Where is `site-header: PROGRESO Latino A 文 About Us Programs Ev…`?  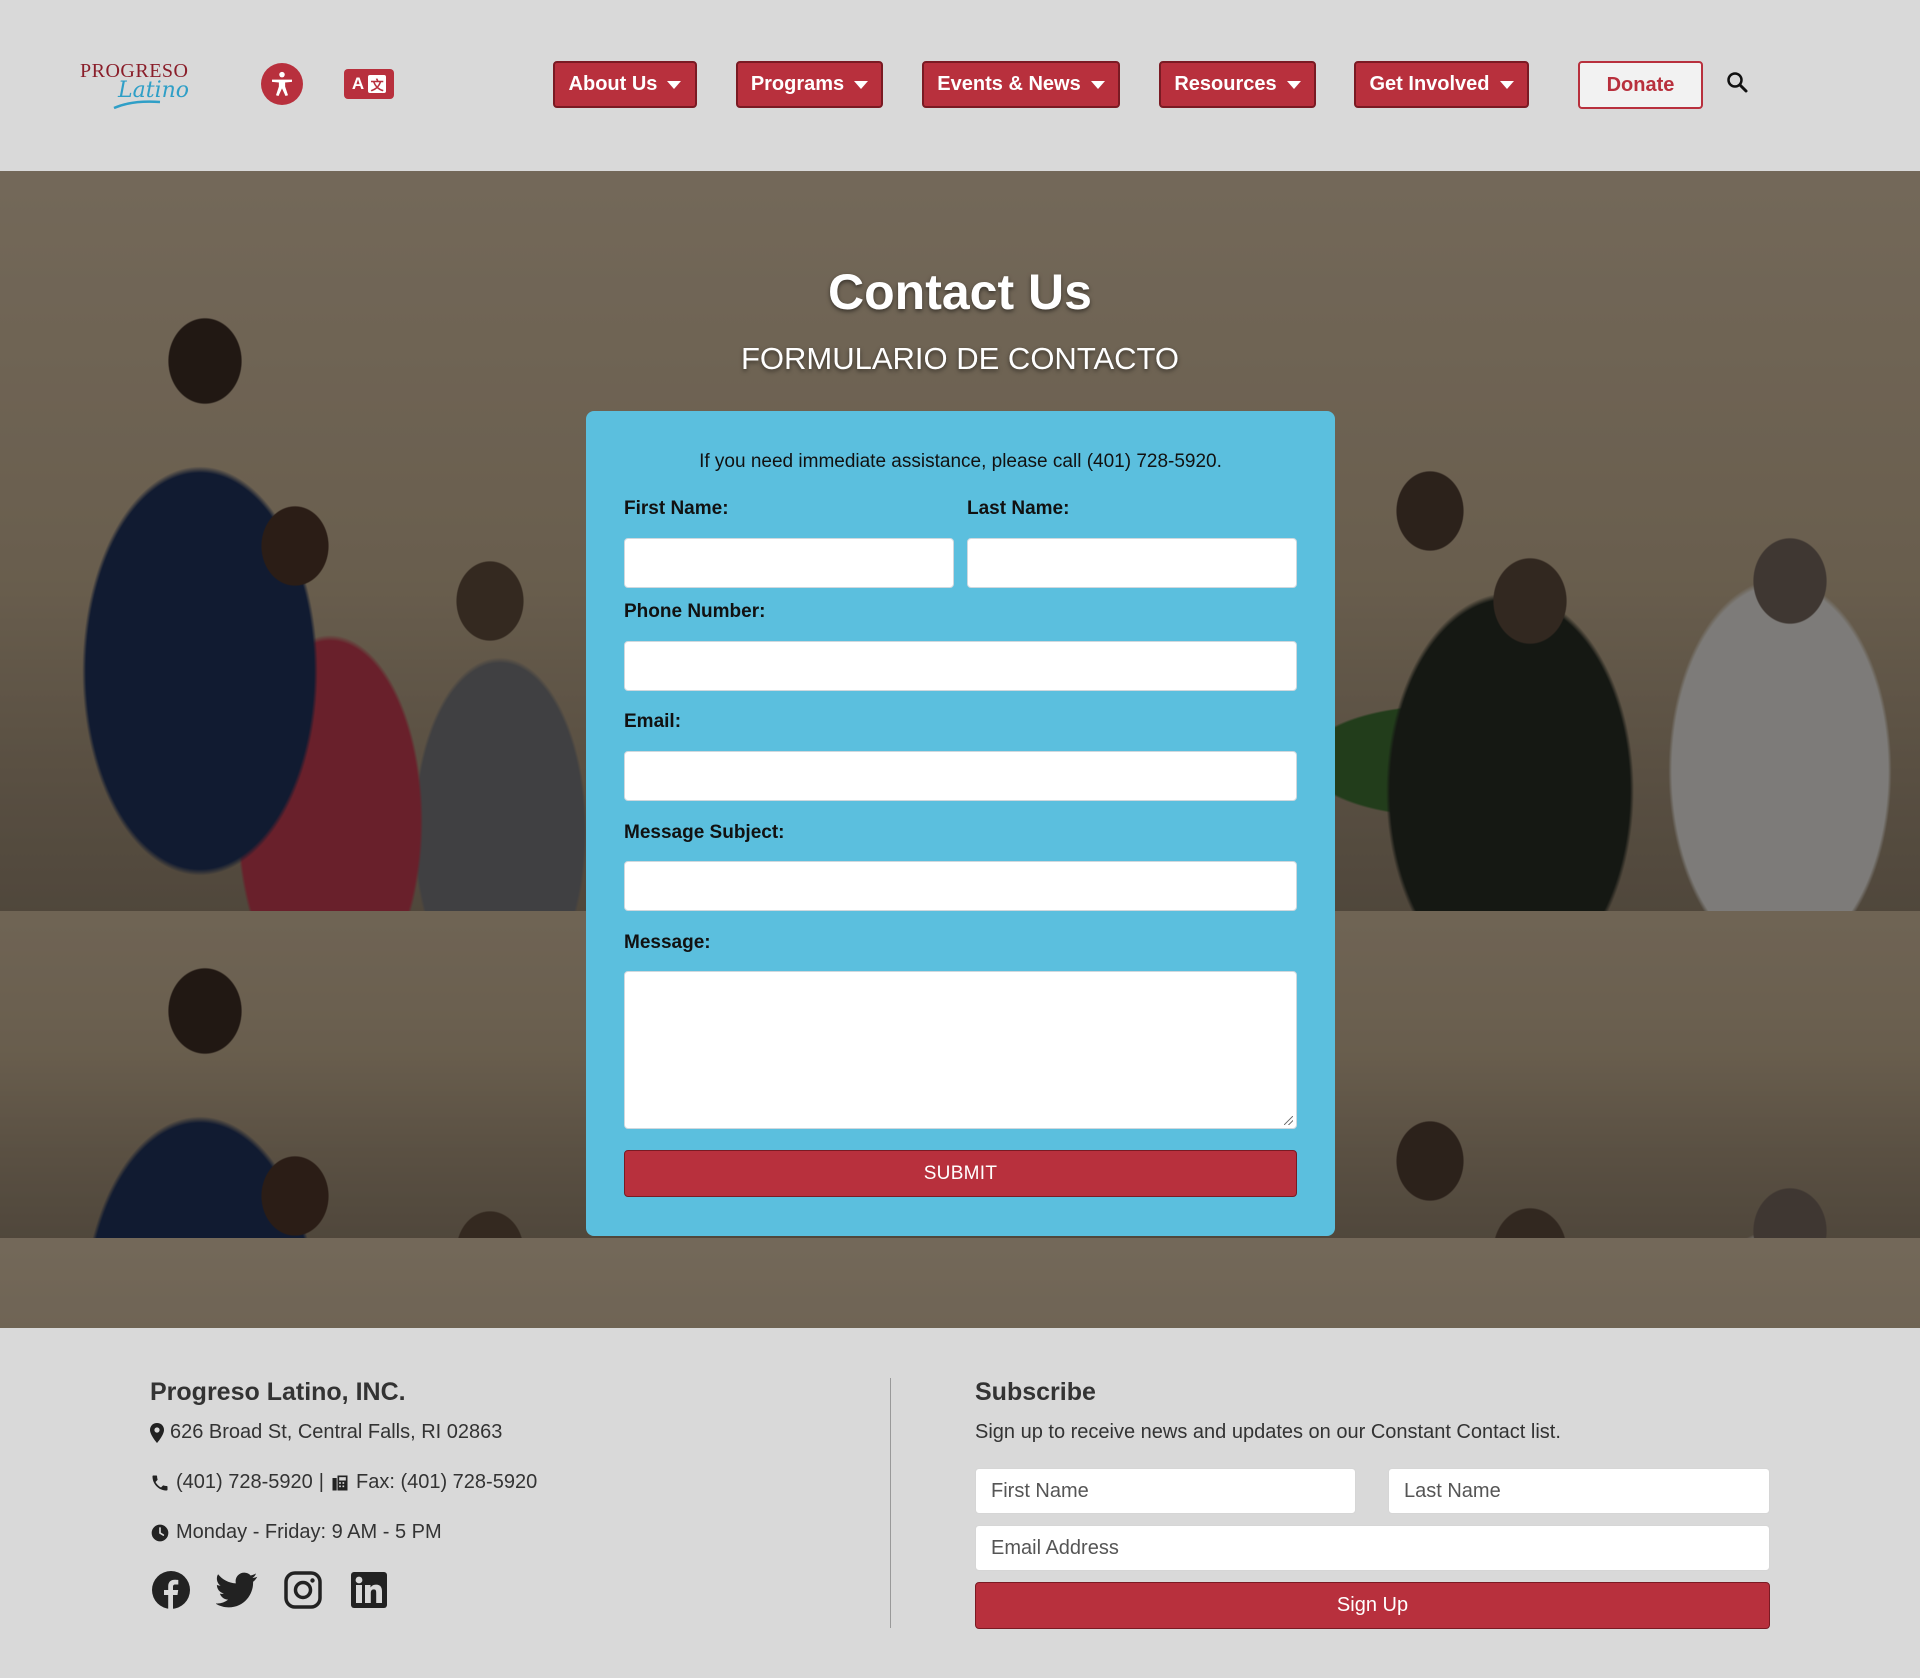
site-header: PROGRESO Latino A 文 About Us Programs Ev… is located at coordinates (960, 85).